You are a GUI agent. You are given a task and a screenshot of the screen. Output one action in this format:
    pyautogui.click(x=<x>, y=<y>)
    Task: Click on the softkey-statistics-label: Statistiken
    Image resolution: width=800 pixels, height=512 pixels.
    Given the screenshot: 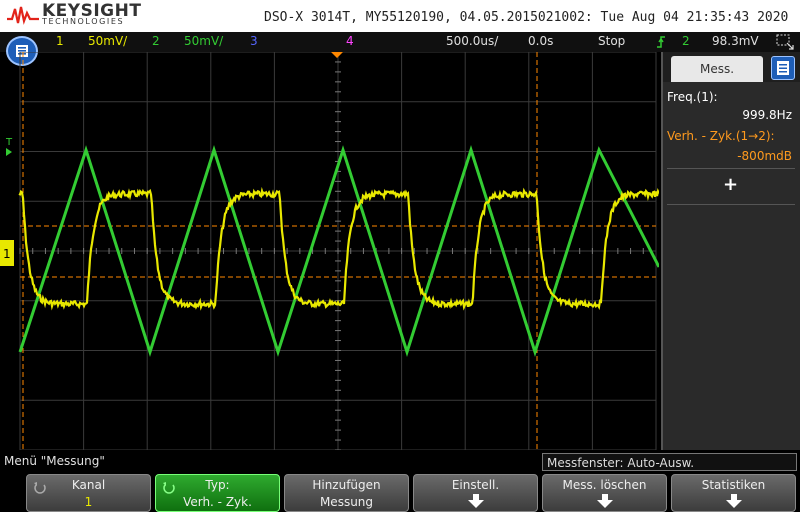 What is the action you would take?
    pyautogui.click(x=733, y=485)
    